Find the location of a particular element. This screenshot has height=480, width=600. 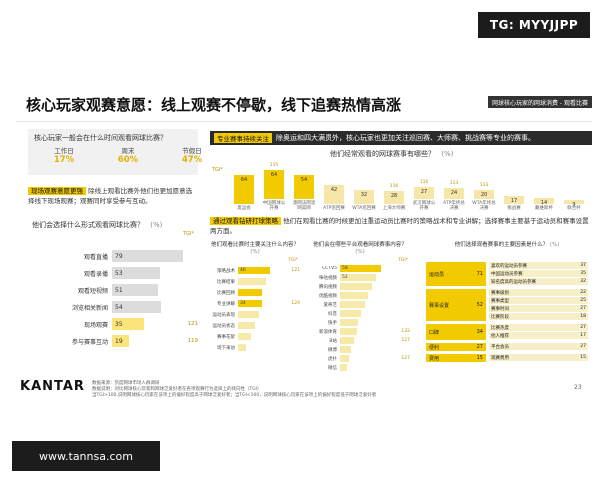

q2-row: 浏览相关新闻 54 is located at coordinates (113, 307).